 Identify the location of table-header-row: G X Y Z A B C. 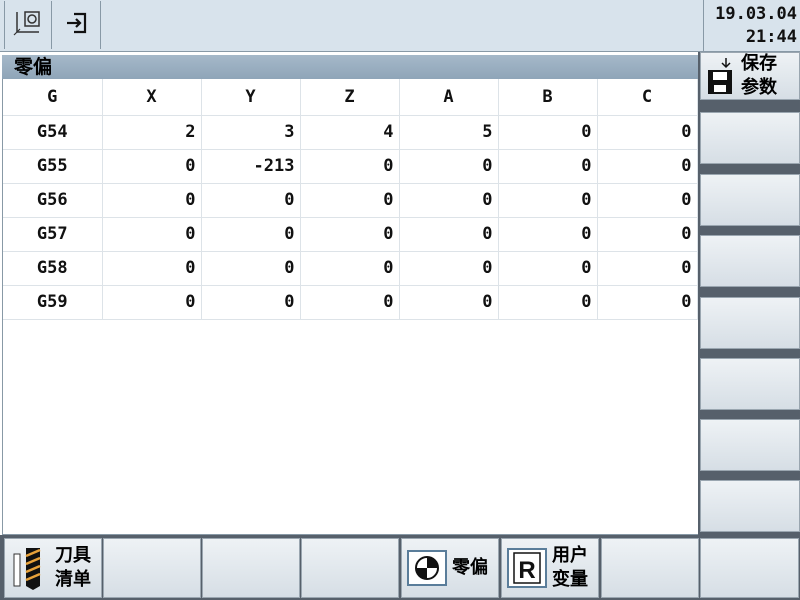
(350, 97).